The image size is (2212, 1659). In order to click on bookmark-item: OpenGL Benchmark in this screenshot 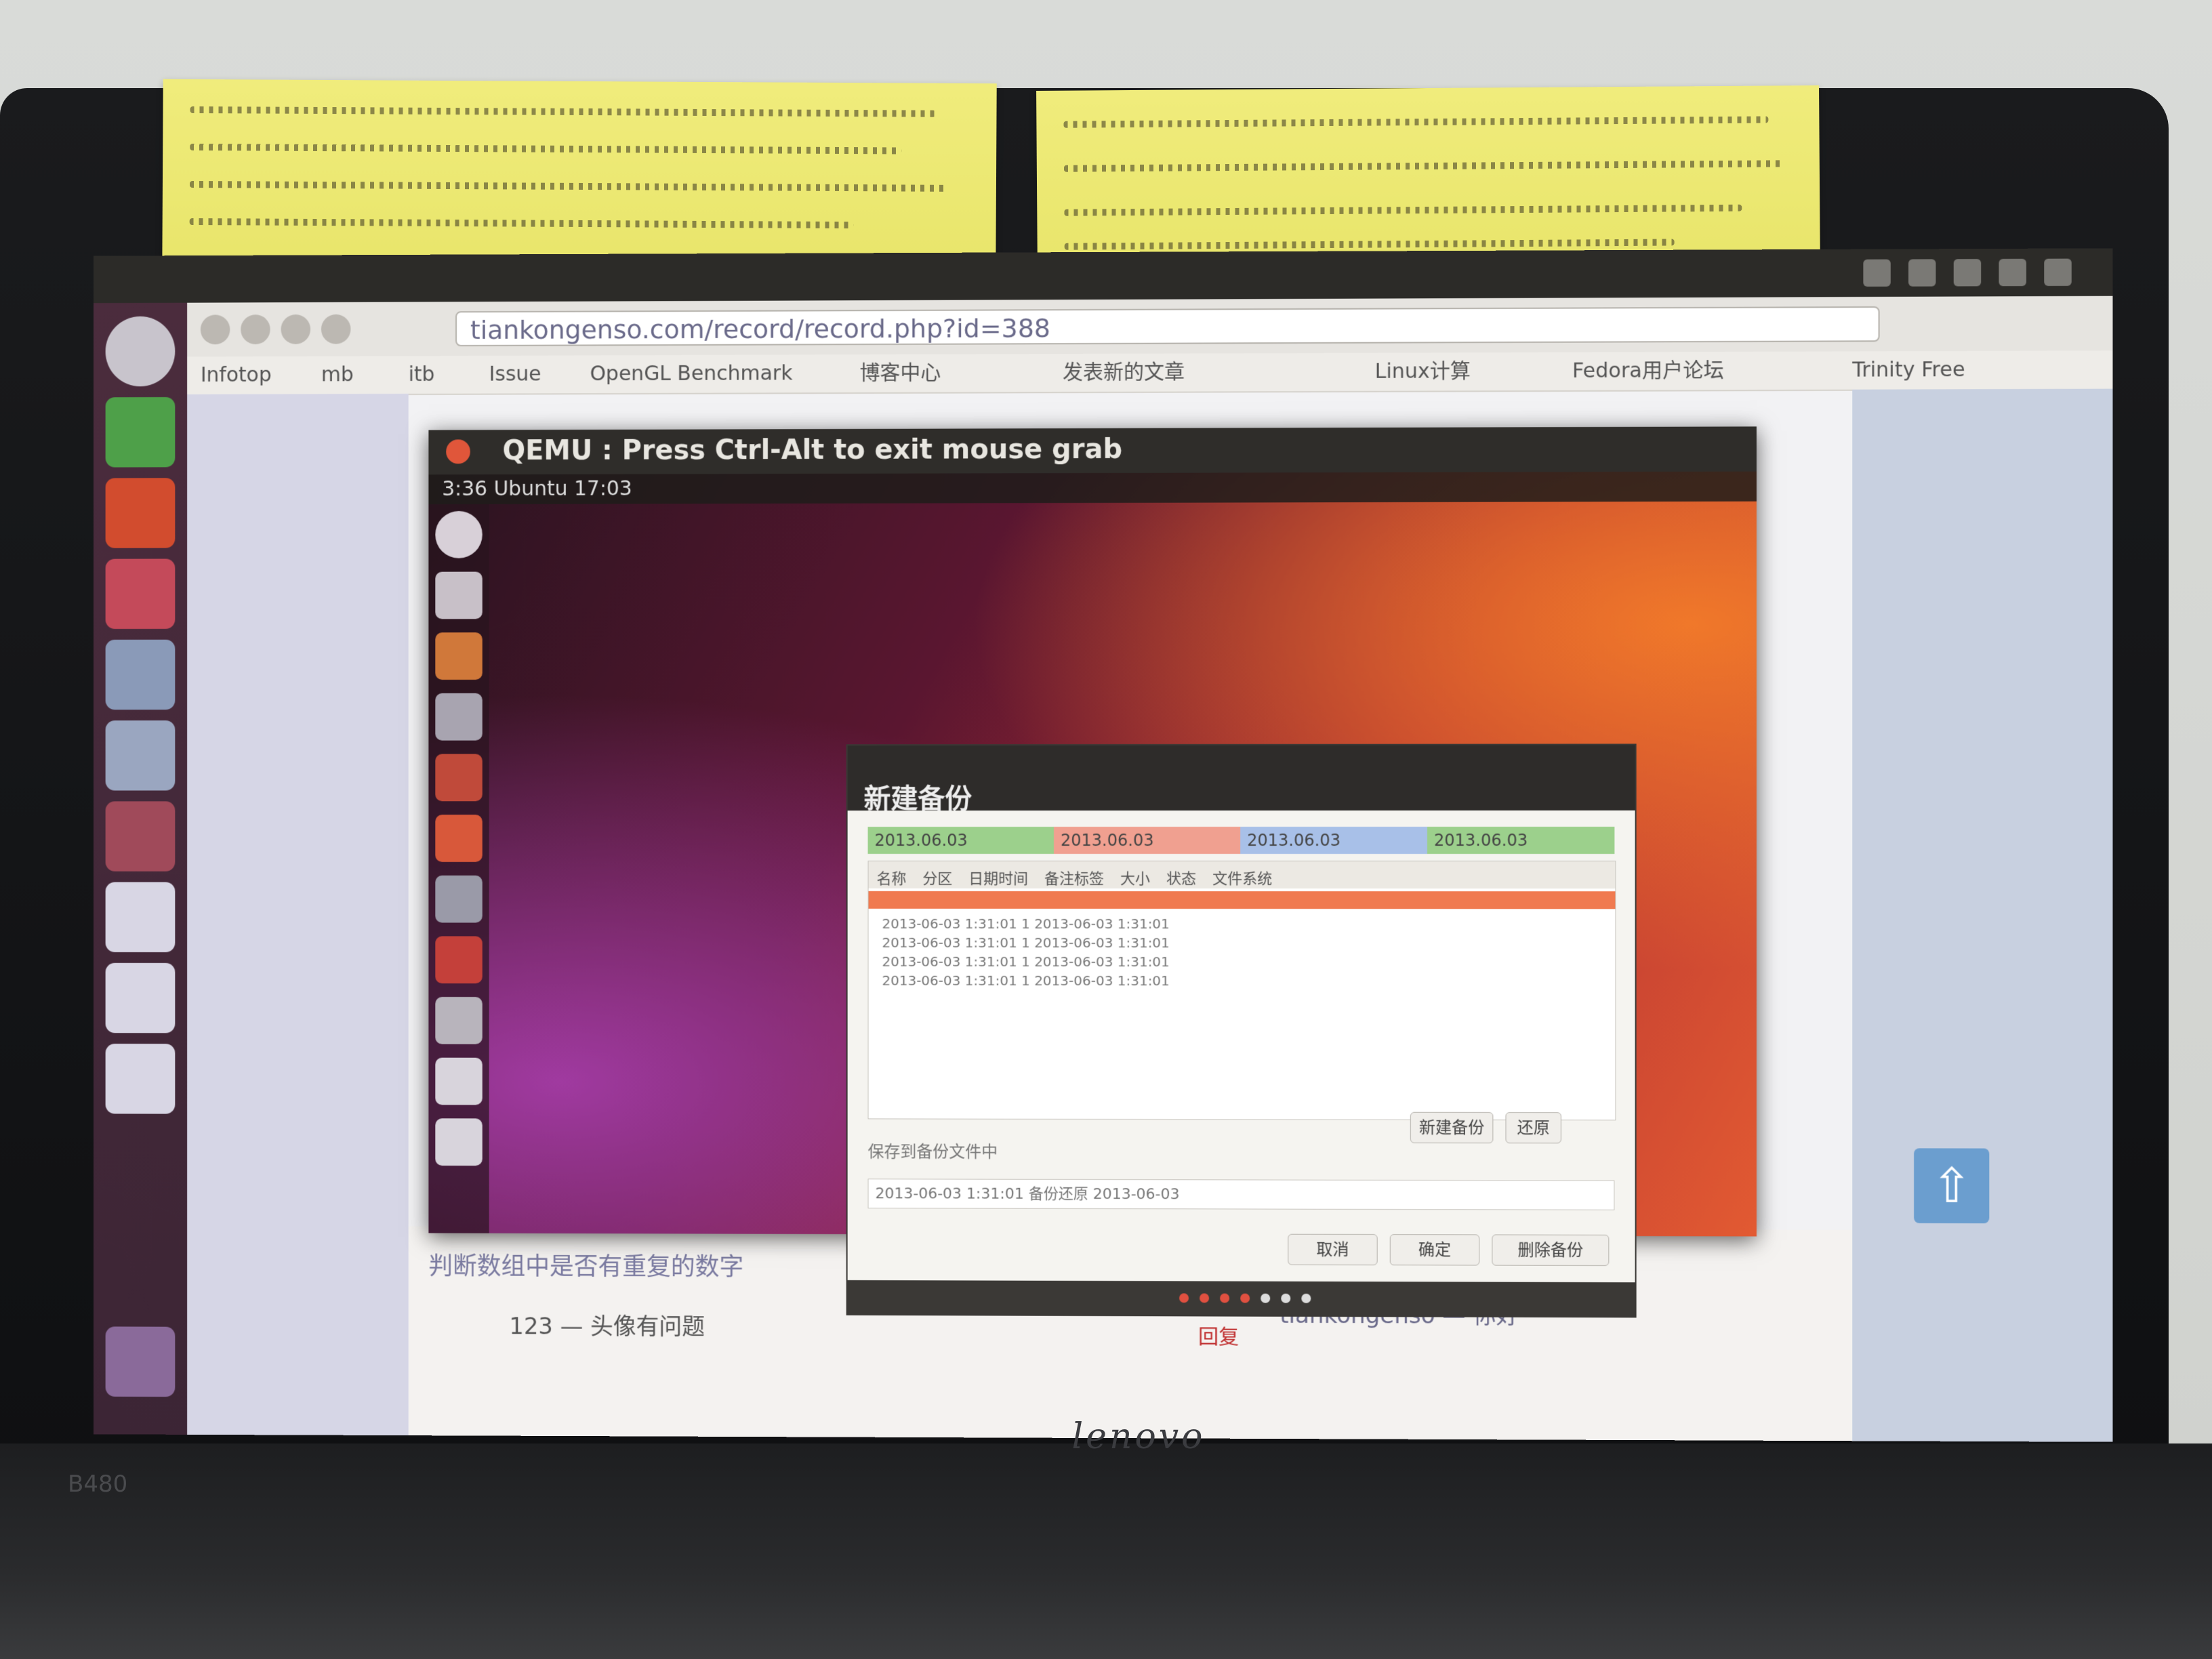, I will do `click(691, 374)`.